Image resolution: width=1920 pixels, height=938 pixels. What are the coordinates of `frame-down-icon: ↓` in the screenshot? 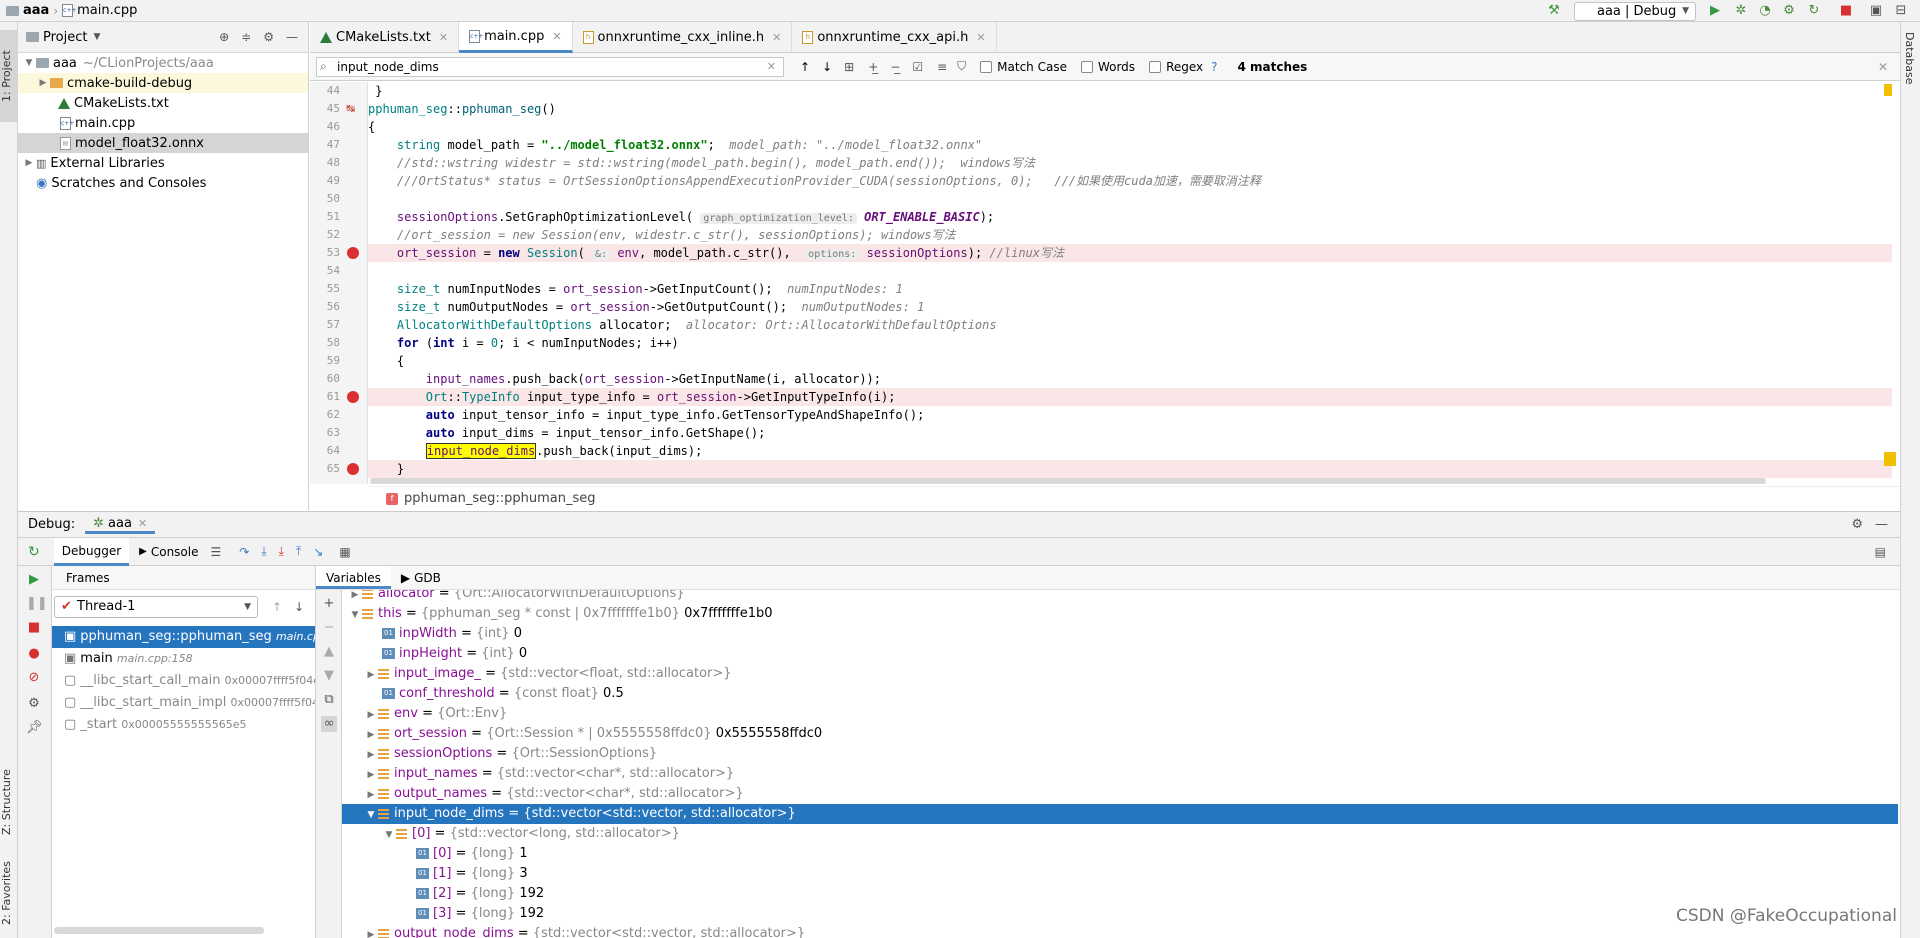 It's located at (299, 607).